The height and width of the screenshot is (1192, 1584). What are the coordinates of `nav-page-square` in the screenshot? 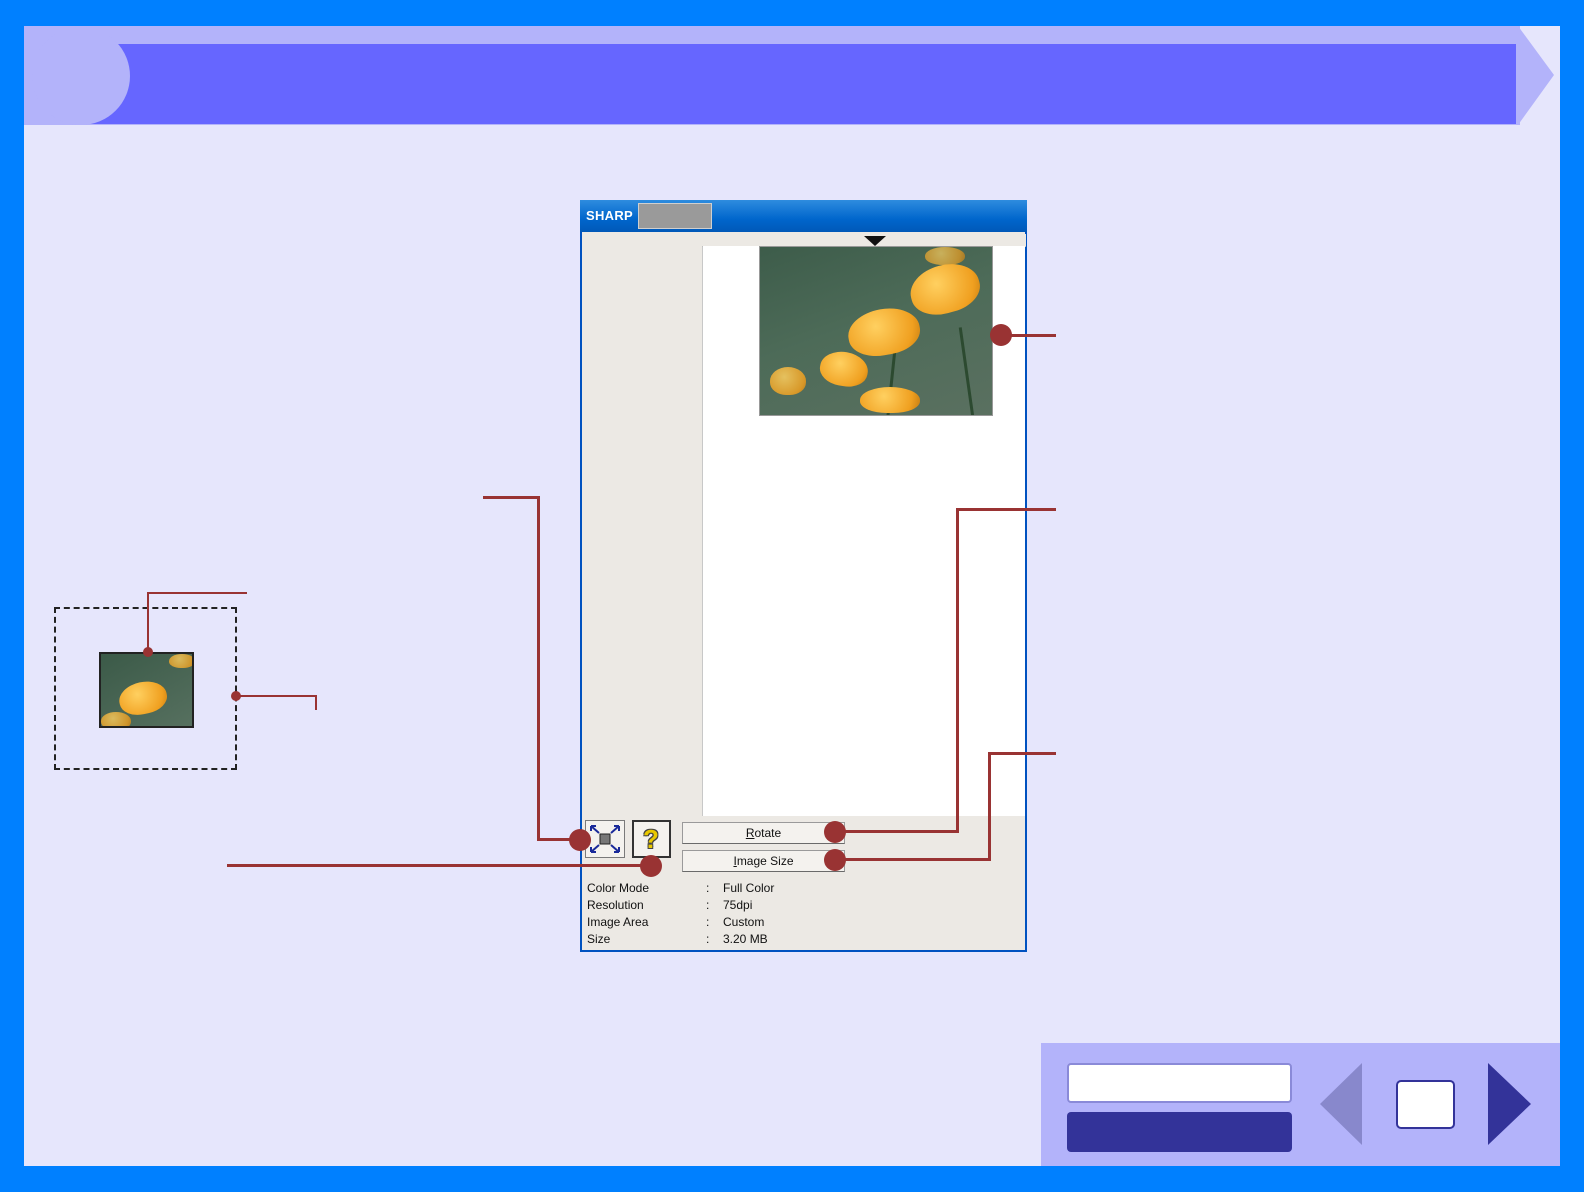 It's located at (1425, 1104).